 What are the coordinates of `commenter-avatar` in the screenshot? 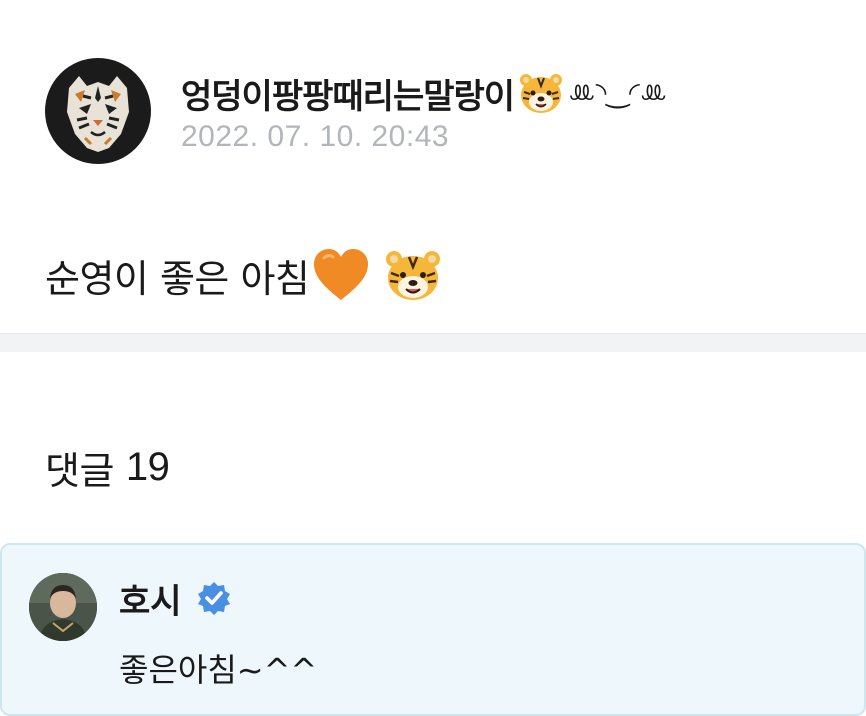 It's located at (63, 607).